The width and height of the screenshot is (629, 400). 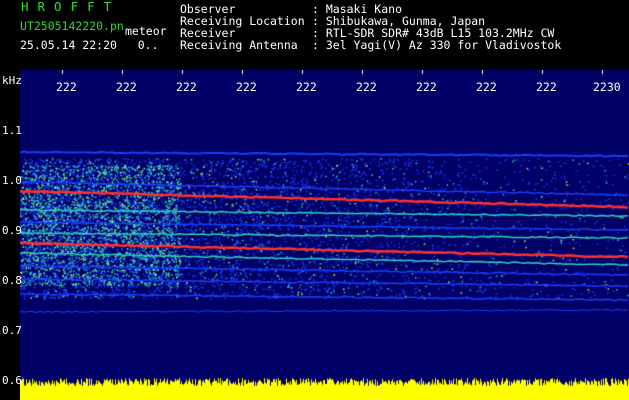 What do you see at coordinates (71, 7) in the screenshot?
I see `brand-title: HROFFT` at bounding box center [71, 7].